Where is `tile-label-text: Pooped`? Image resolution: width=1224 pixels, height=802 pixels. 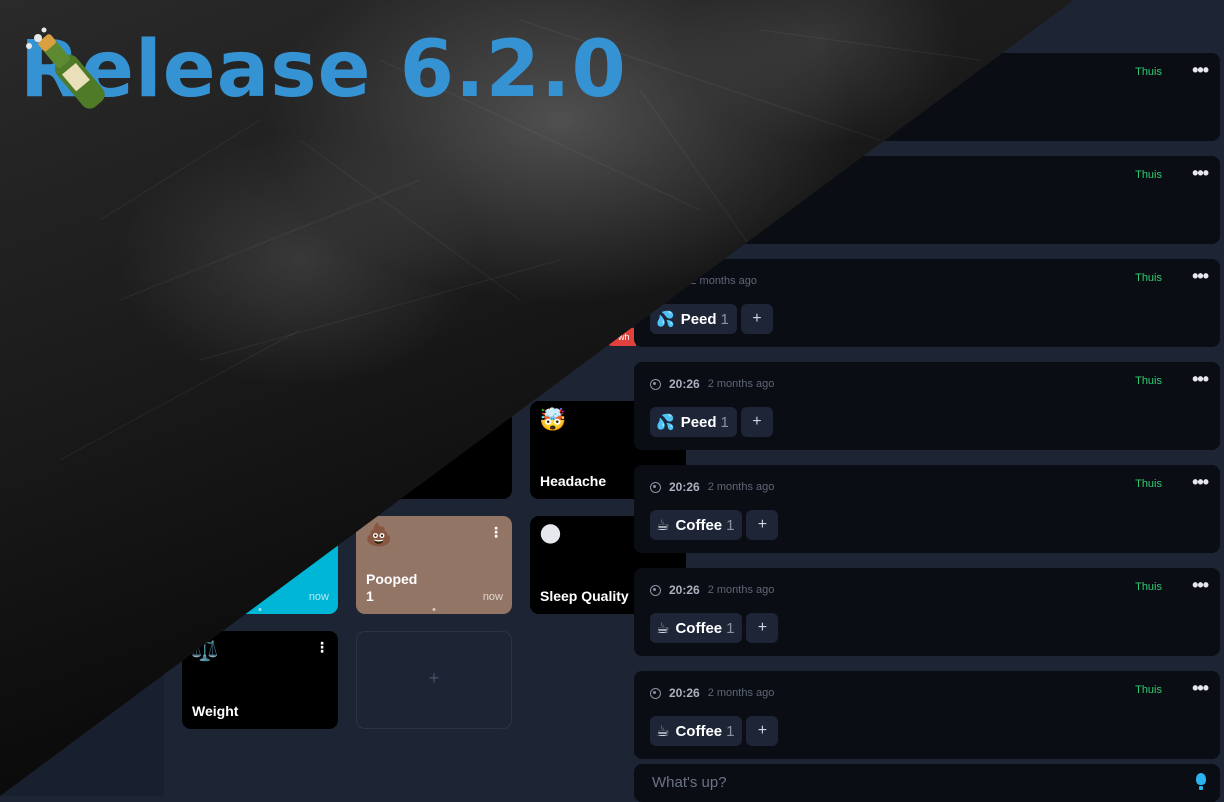 tile-label-text: Pooped is located at coordinates (392, 579).